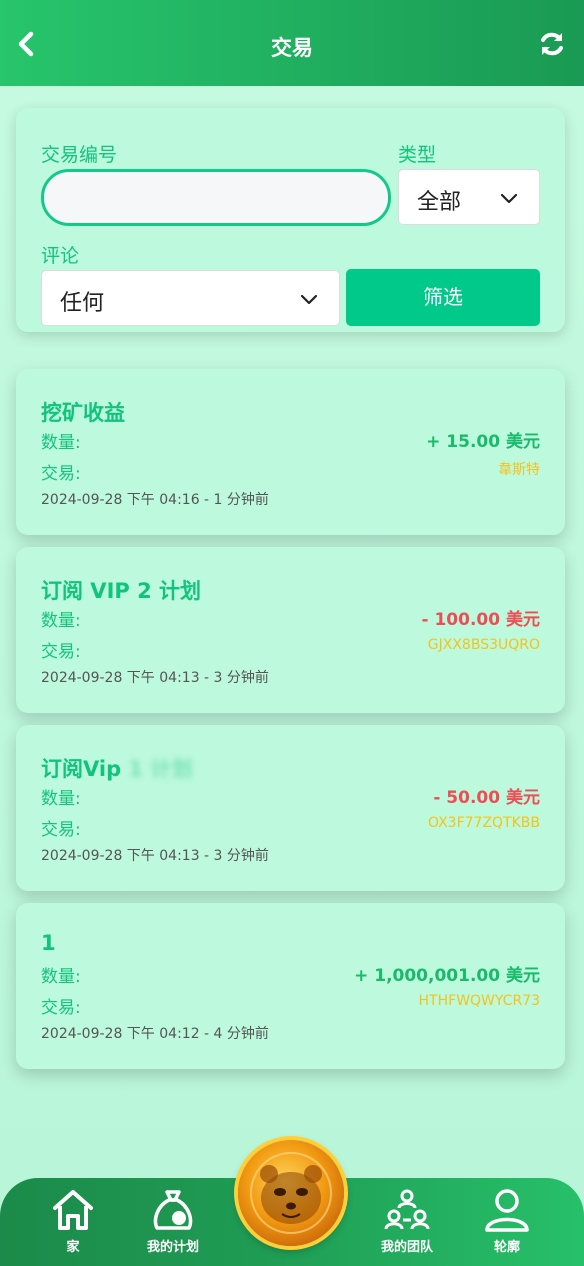 The height and width of the screenshot is (1266, 584). I want to click on user-icon, so click(507, 1210).